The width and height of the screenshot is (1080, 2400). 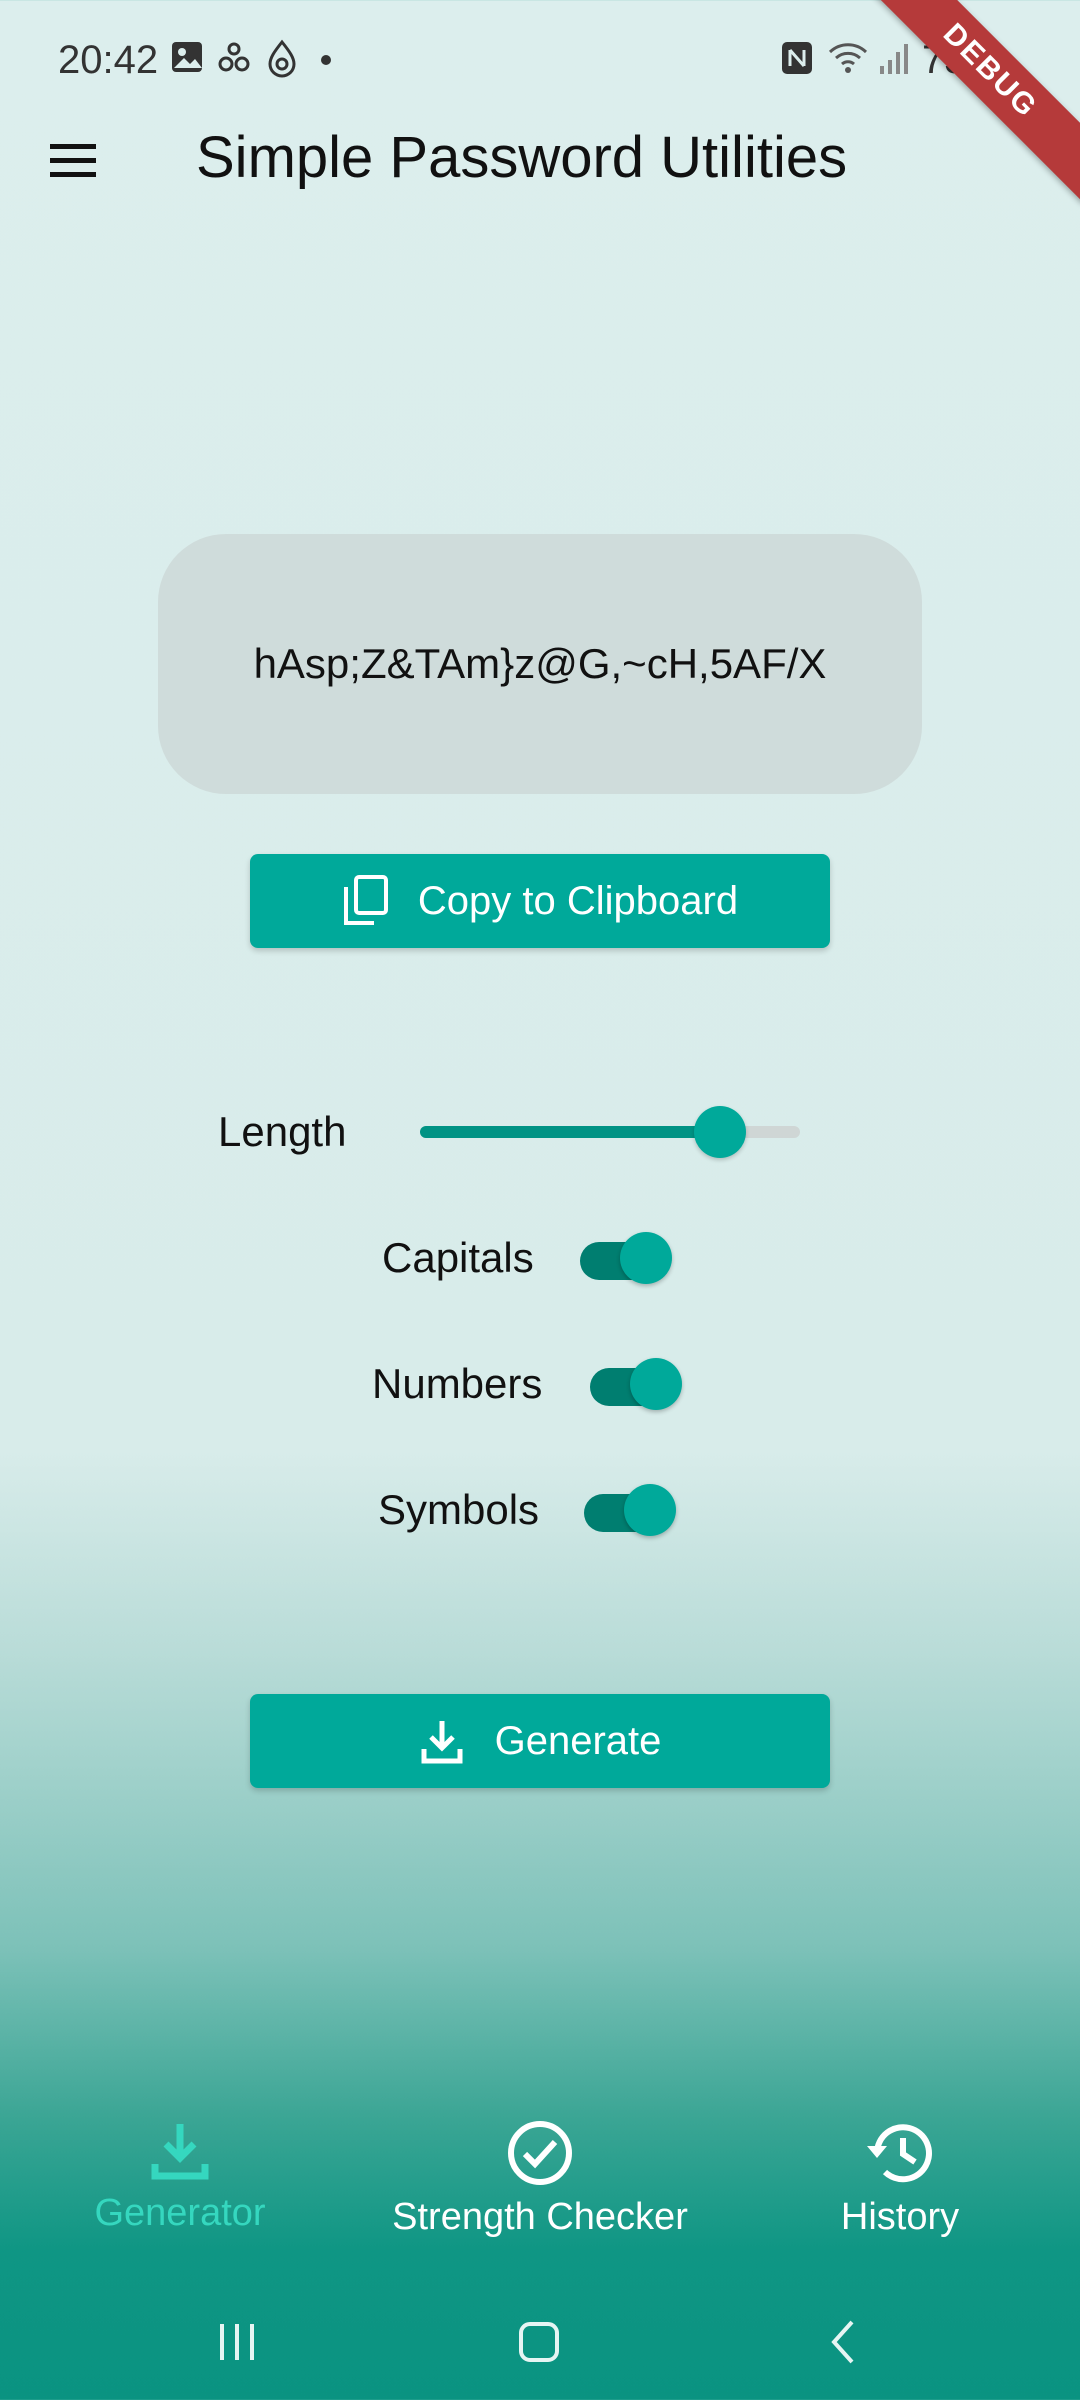 I want to click on copy-to-clipboard-button: Copy to Clipboard, so click(x=540, y=901).